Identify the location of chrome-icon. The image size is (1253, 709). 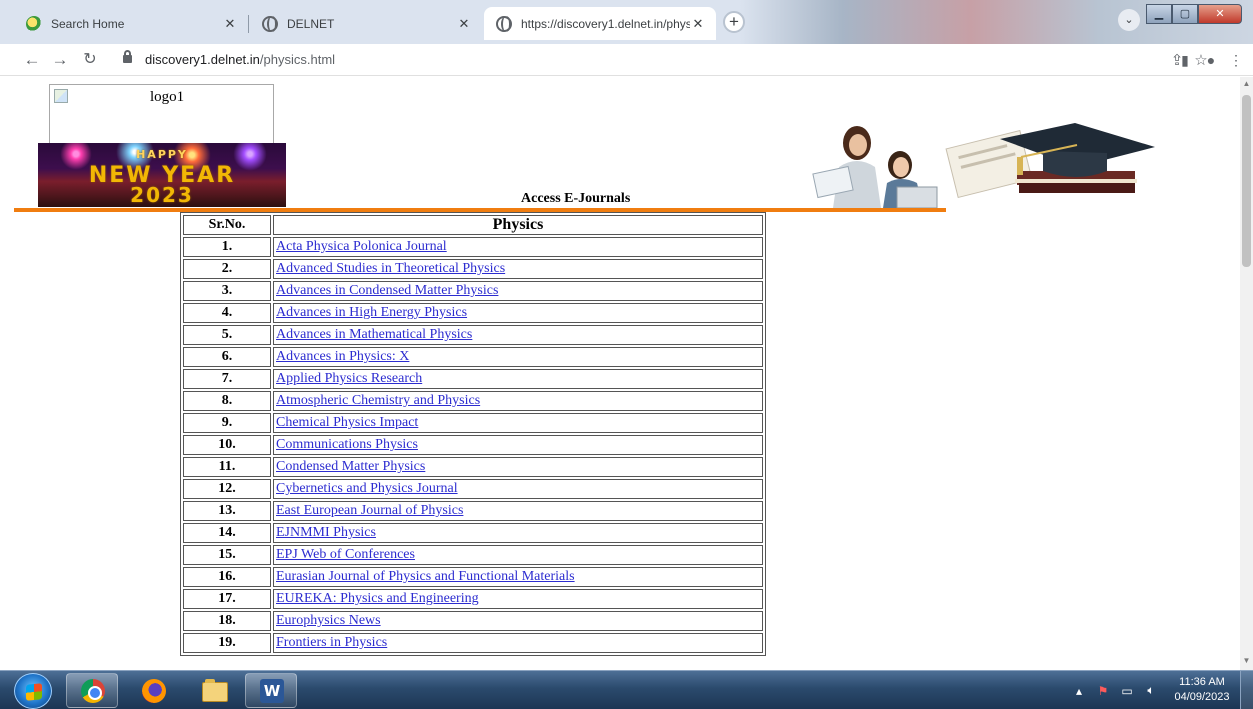
(93, 691).